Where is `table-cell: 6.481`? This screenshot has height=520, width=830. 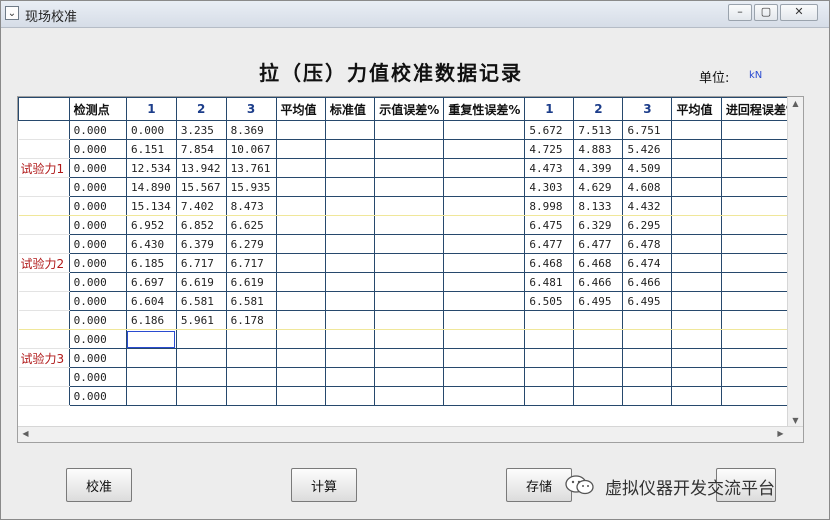
table-cell: 6.481 is located at coordinates (549, 282).